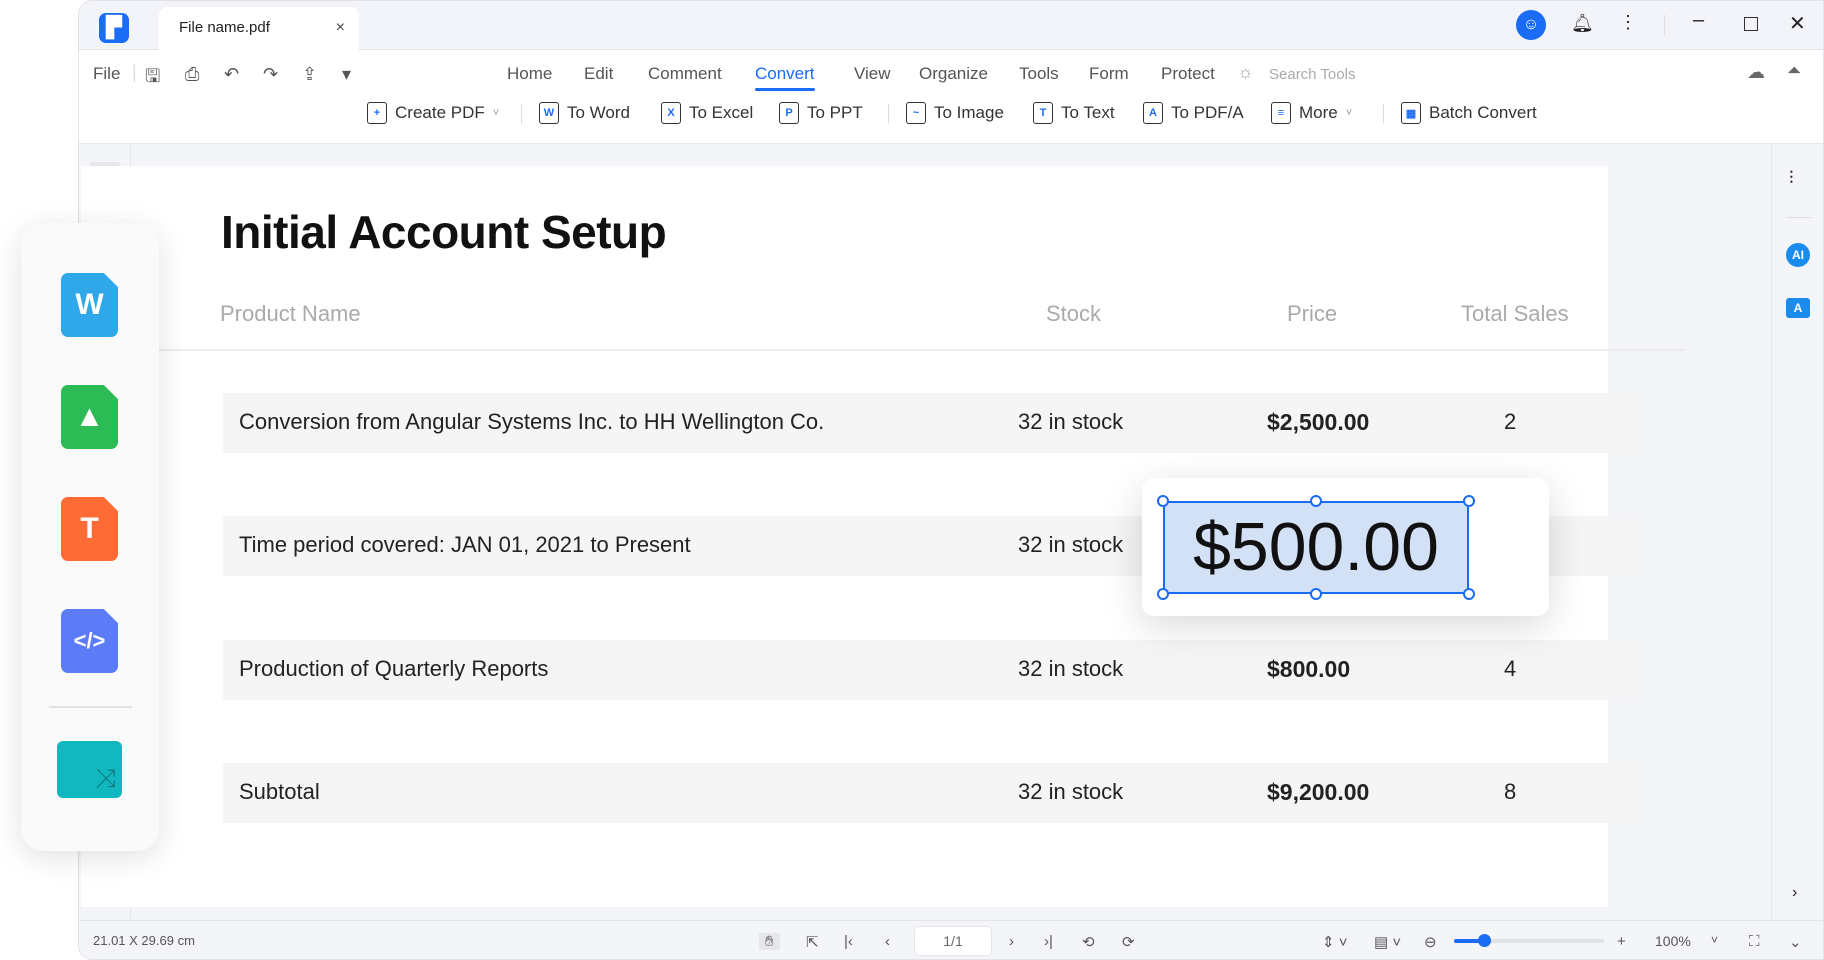 This screenshot has width=1824, height=960. What do you see at coordinates (1582, 23) in the screenshot?
I see `bell-icon: 🔔︎` at bounding box center [1582, 23].